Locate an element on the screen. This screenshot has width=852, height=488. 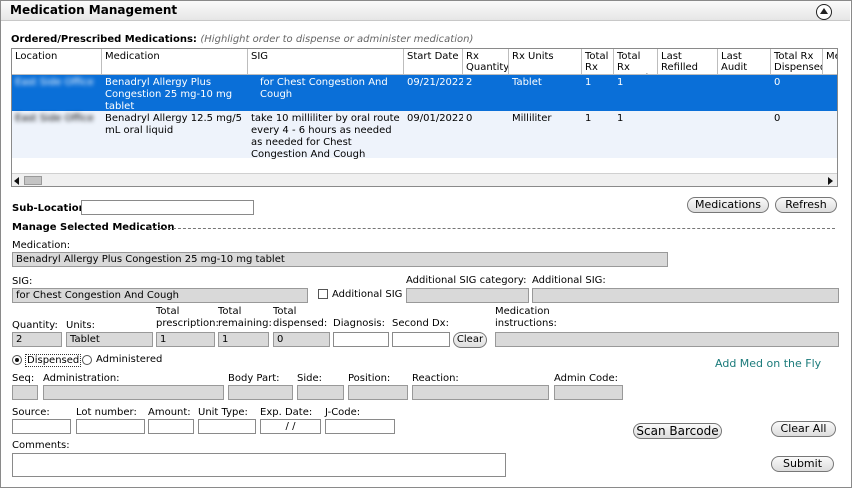
scroll-left-icon is located at coordinates (16, 181).